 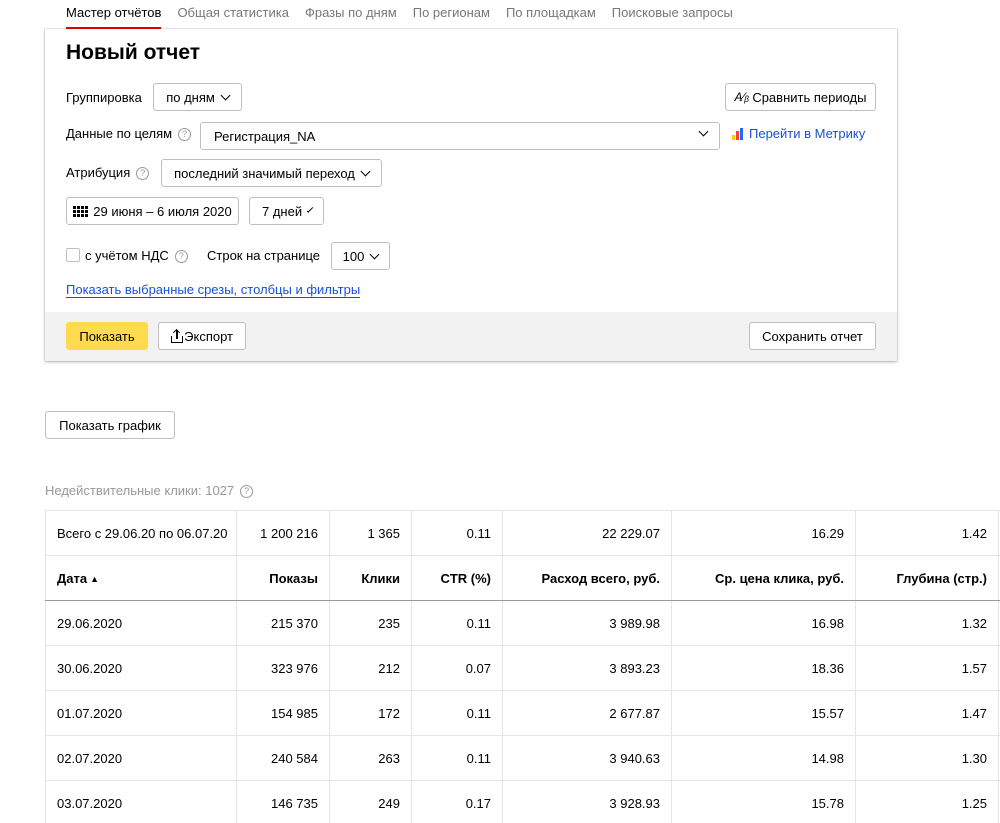 What do you see at coordinates (177, 335) in the screenshot?
I see `export-icon` at bounding box center [177, 335].